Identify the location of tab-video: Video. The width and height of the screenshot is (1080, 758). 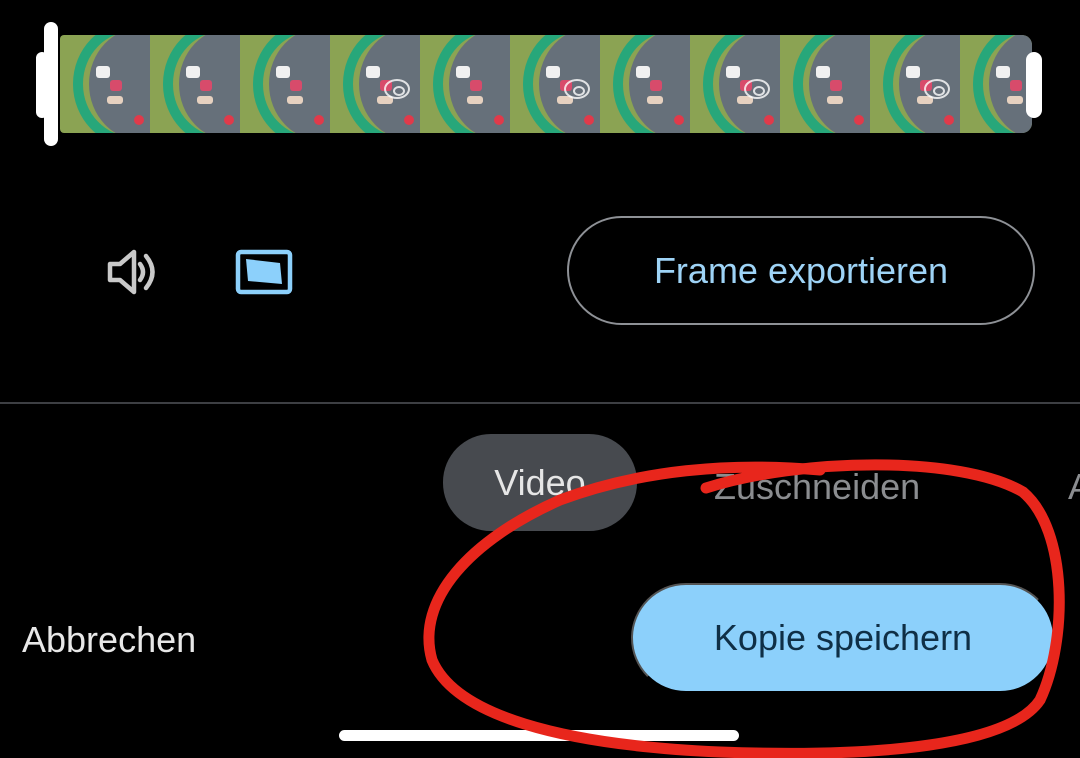
(540, 482).